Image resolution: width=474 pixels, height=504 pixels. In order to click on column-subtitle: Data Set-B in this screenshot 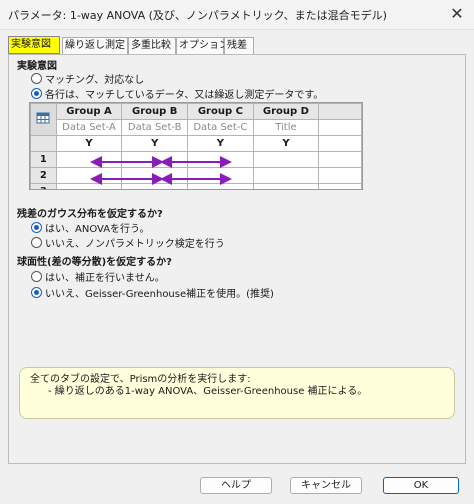, I will do `click(155, 127)`.